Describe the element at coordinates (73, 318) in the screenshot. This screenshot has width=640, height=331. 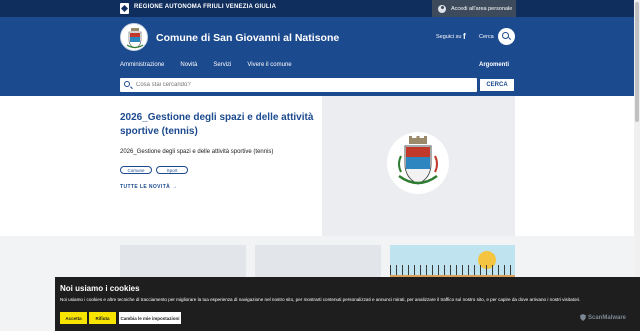
I see `cookie-accept-button: Accetta` at that location.